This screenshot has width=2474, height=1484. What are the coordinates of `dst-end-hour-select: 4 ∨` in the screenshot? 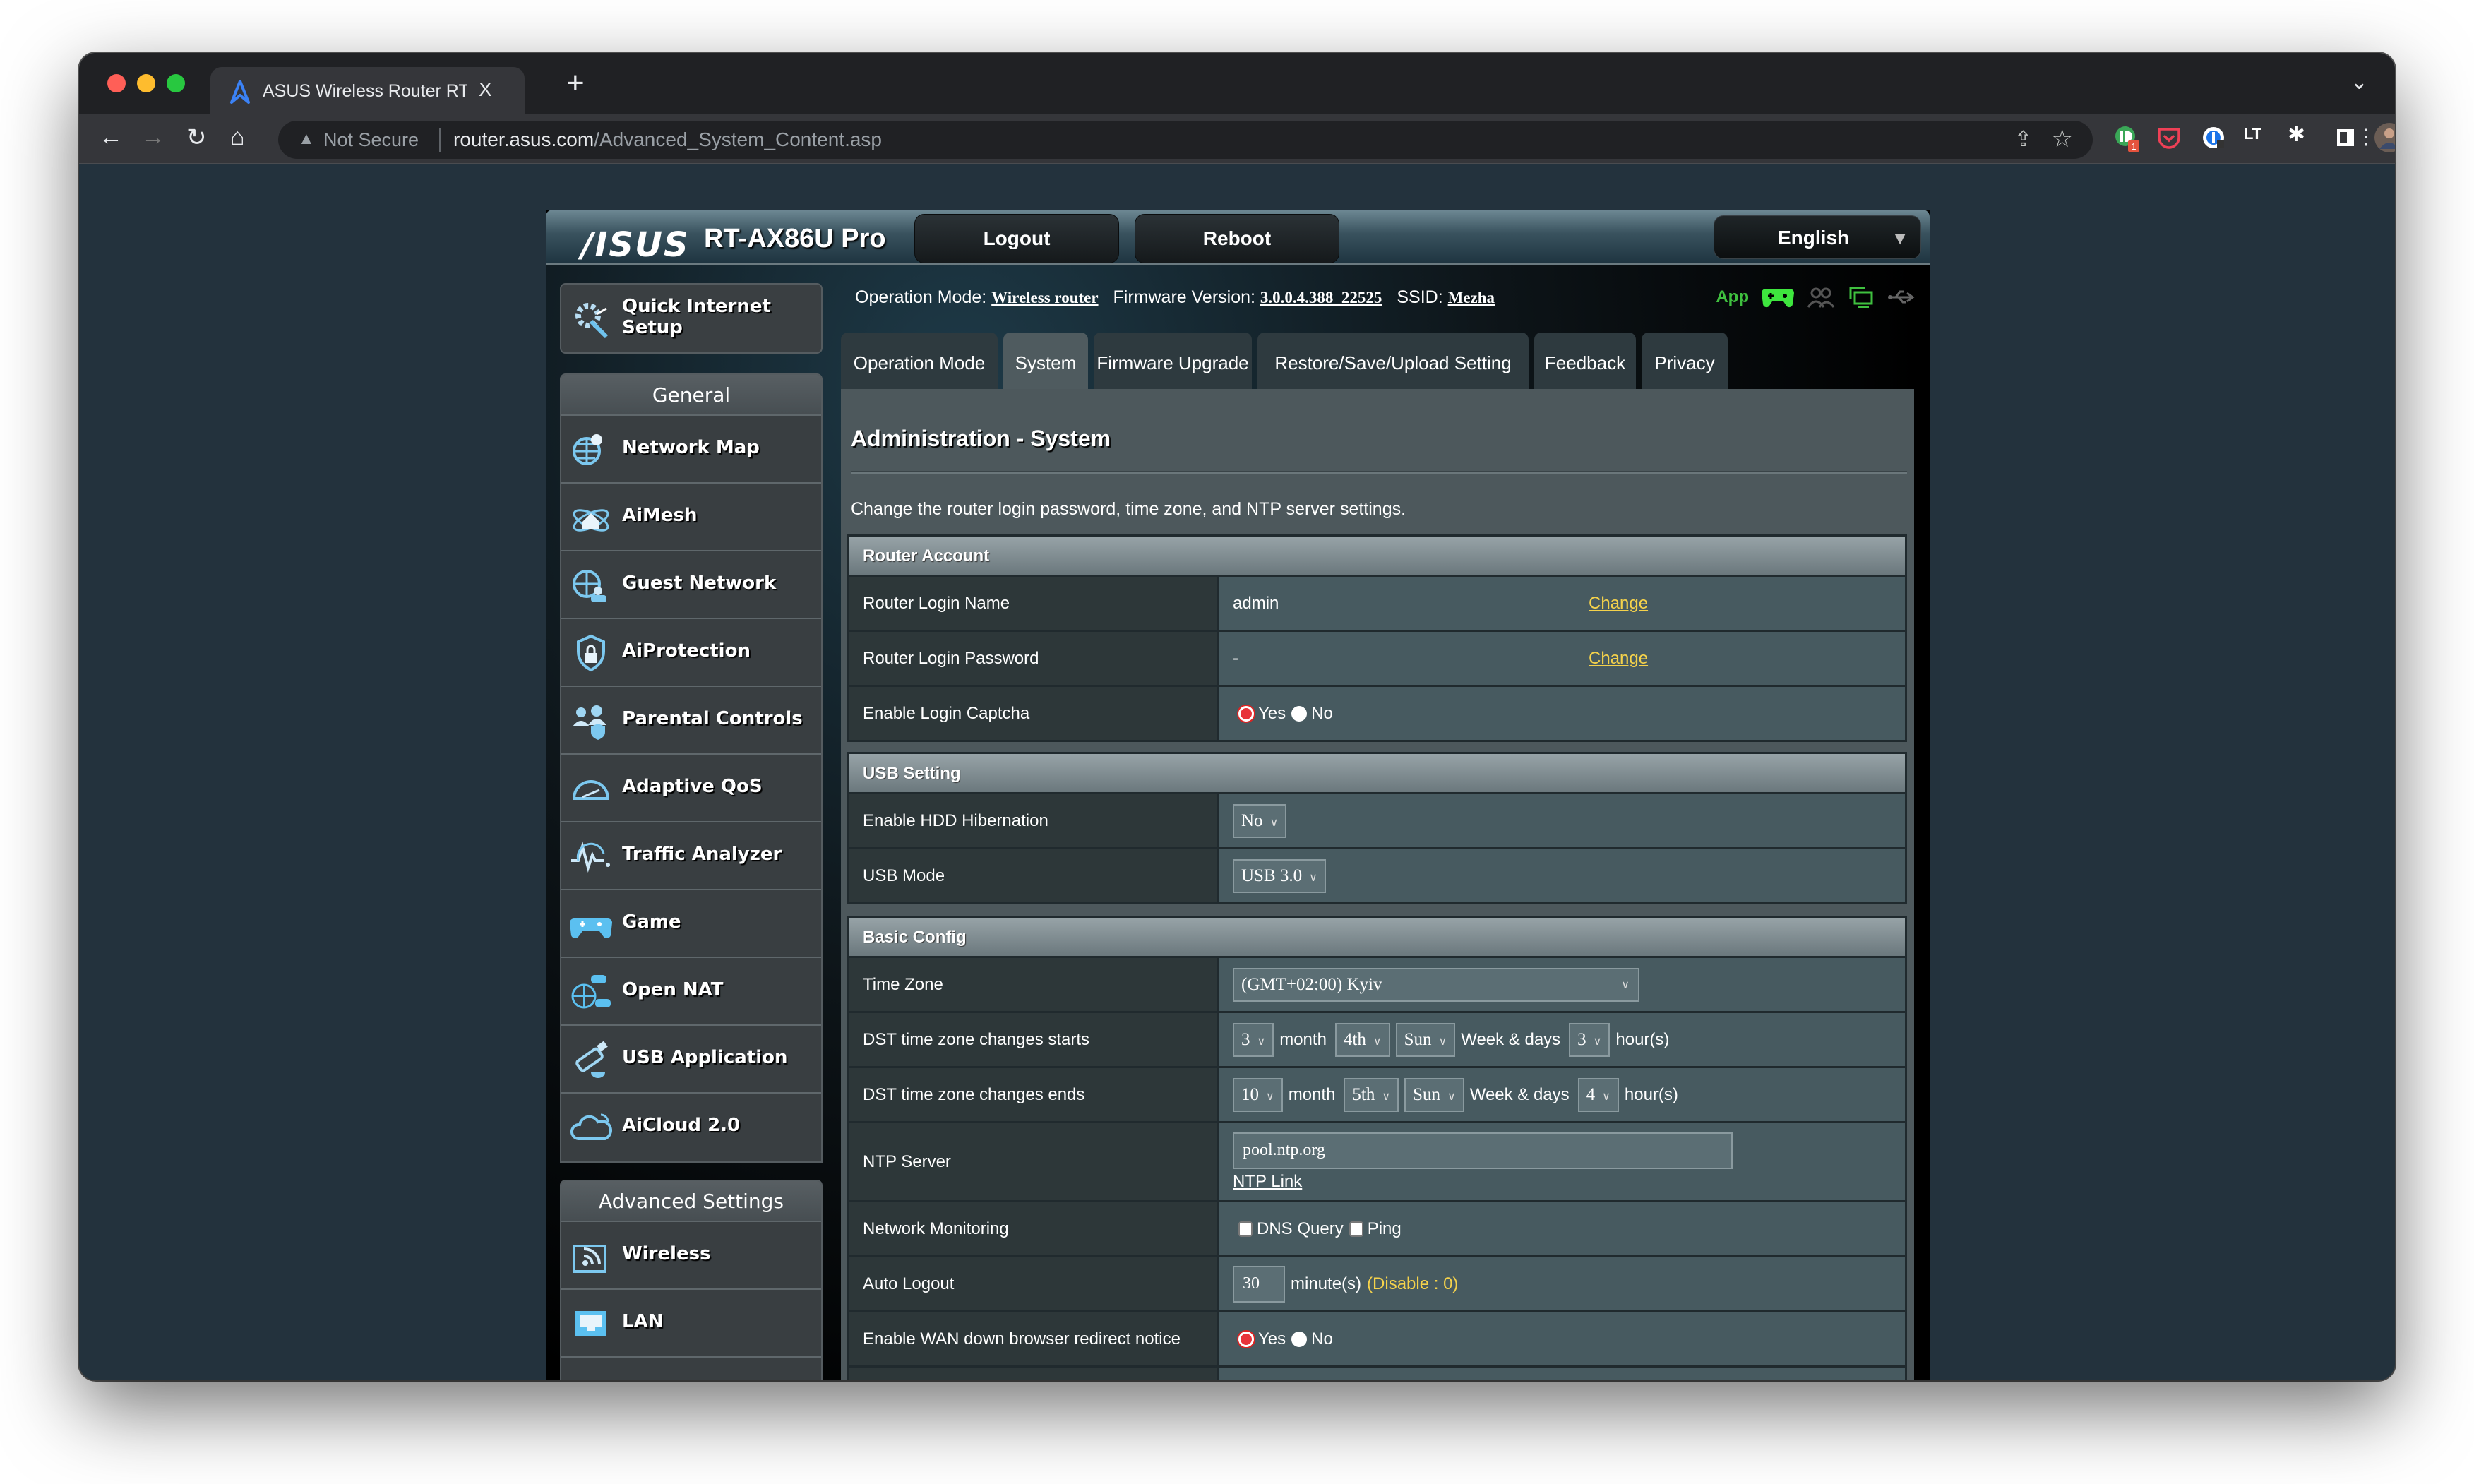 It's located at (1598, 1095).